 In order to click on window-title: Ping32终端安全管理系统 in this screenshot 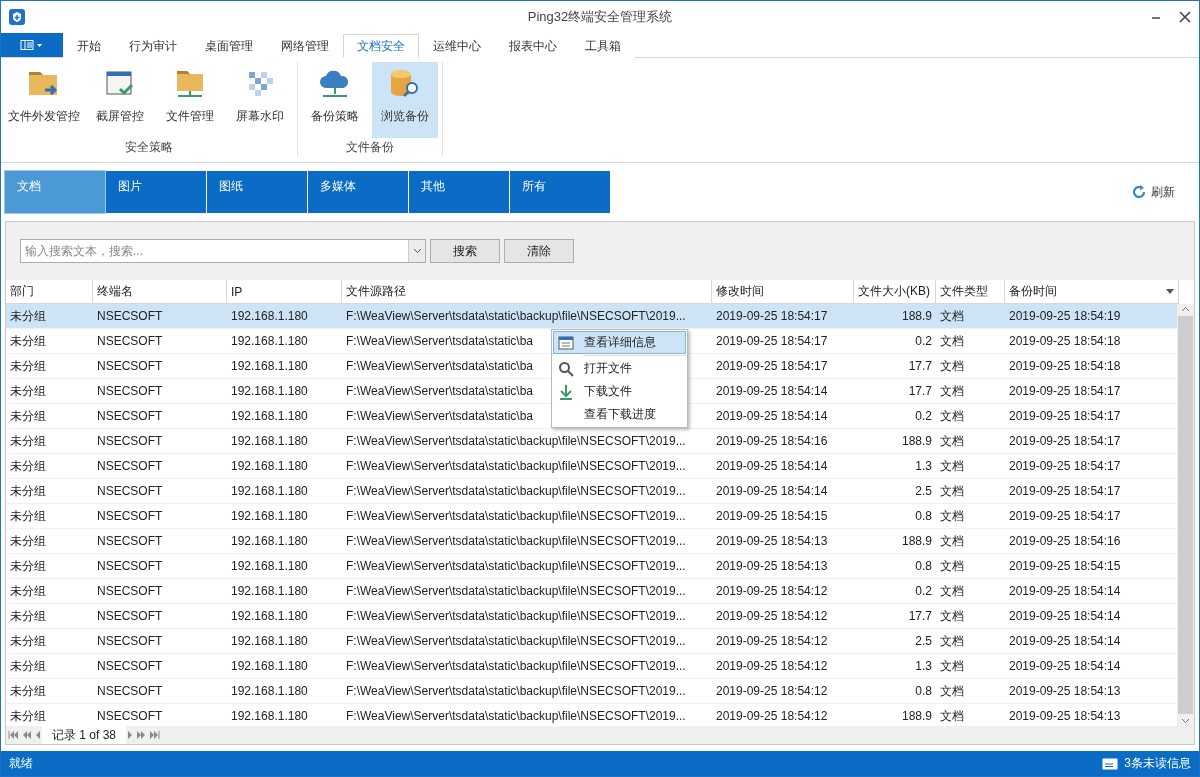, I will do `click(600, 17)`.